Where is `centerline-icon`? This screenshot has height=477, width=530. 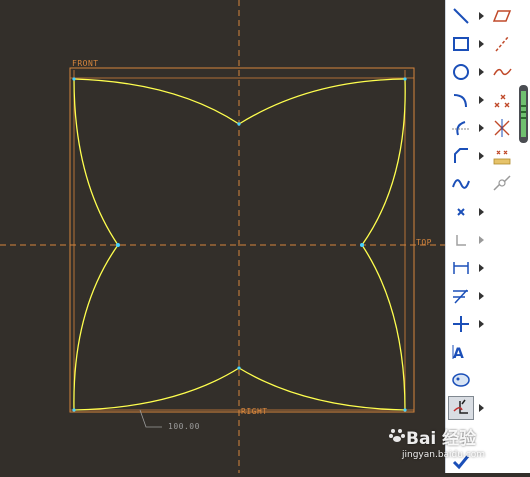 centerline-icon is located at coordinates (502, 44).